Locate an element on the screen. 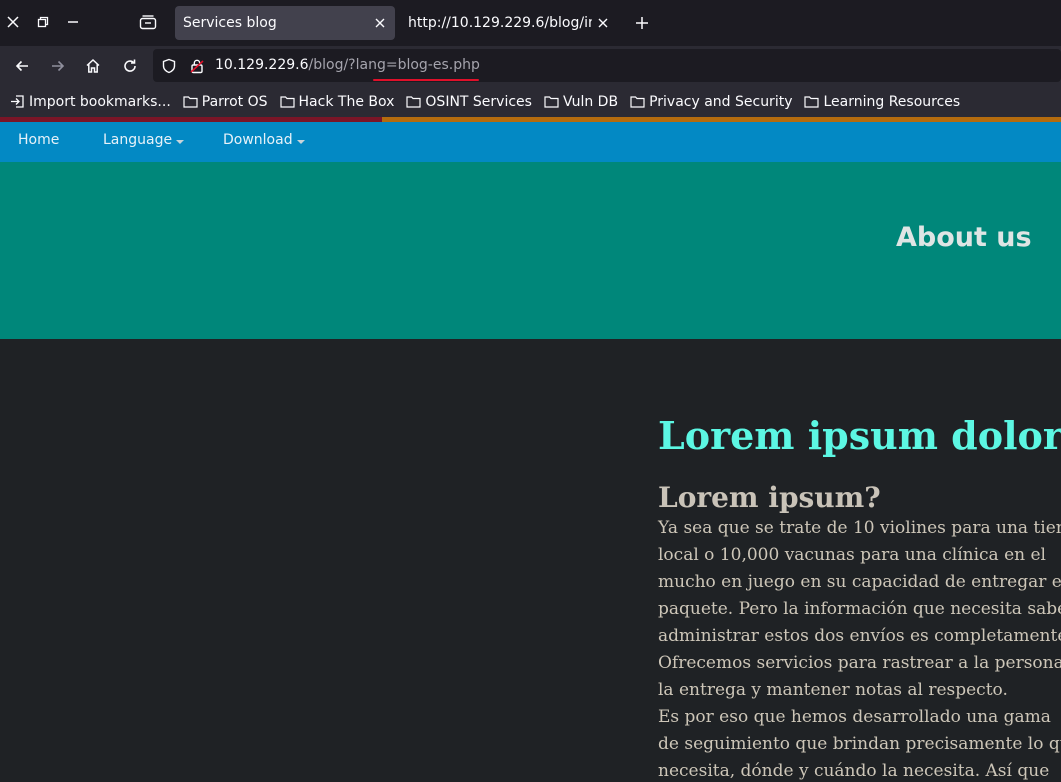 The width and height of the screenshot is (1061, 782). insecure-lock-icon is located at coordinates (197, 66).